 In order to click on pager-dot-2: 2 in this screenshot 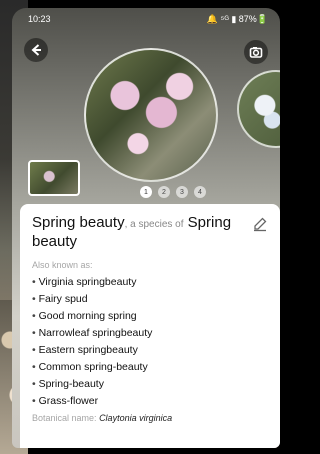, I will do `click(164, 192)`.